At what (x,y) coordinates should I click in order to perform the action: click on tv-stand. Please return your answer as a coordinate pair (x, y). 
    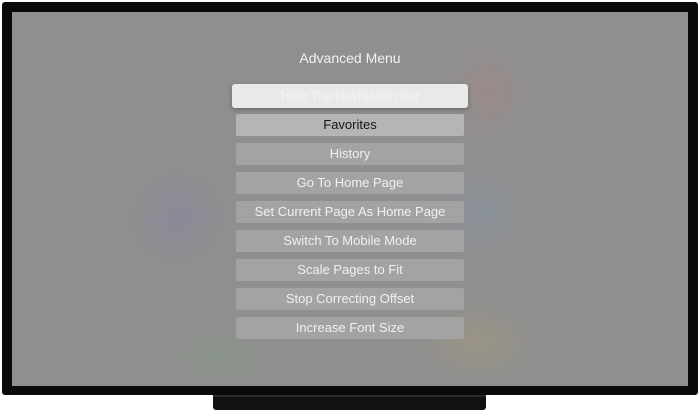
    Looking at the image, I should click on (349, 402).